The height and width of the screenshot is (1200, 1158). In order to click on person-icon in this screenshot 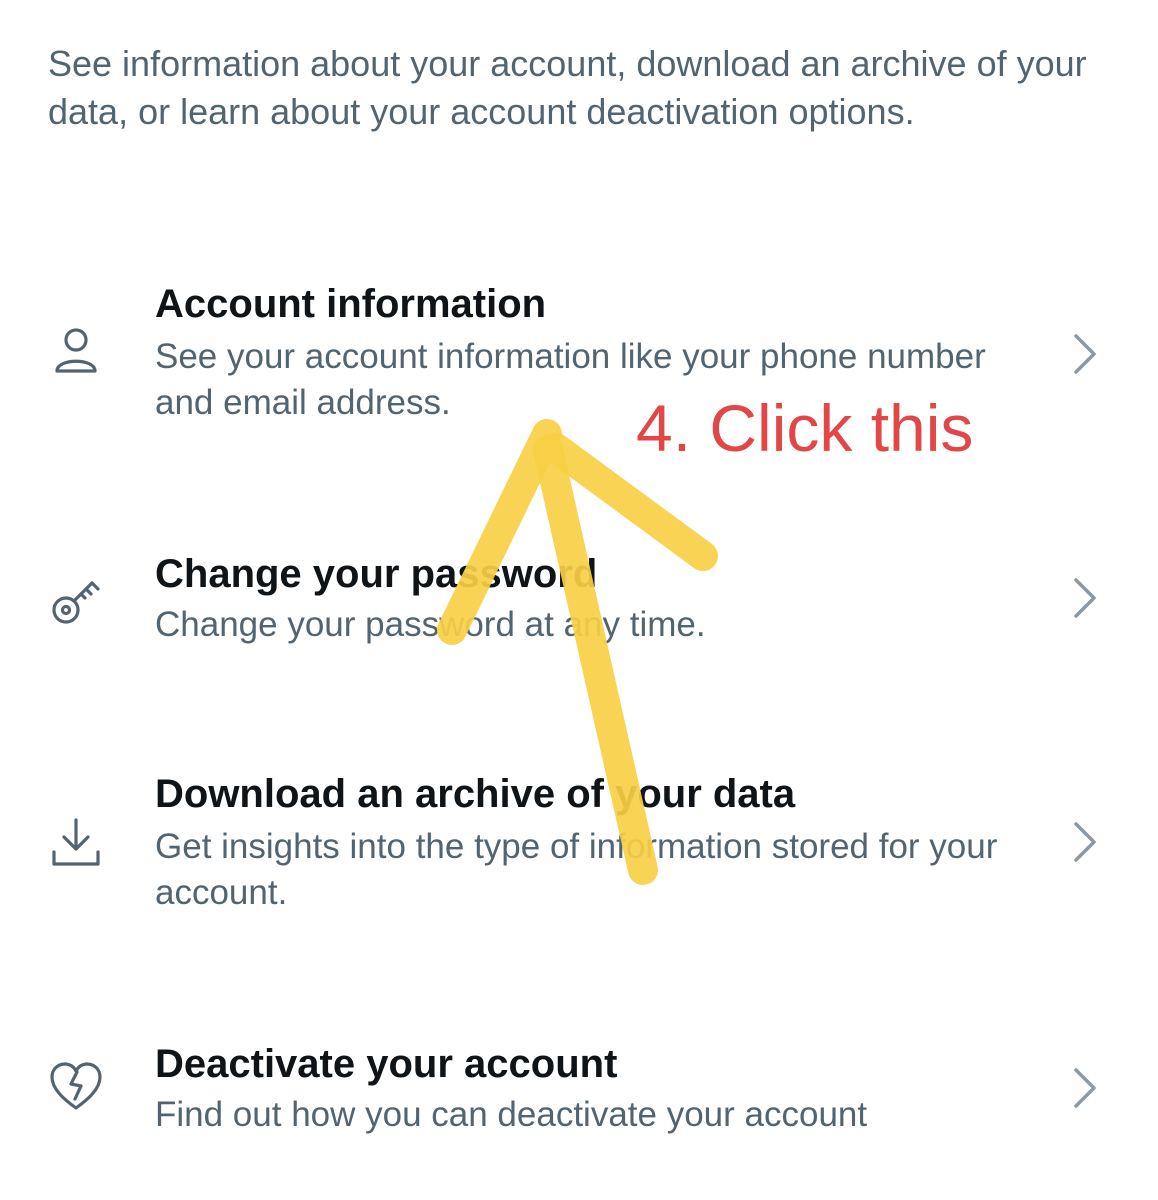, I will do `click(76, 352)`.